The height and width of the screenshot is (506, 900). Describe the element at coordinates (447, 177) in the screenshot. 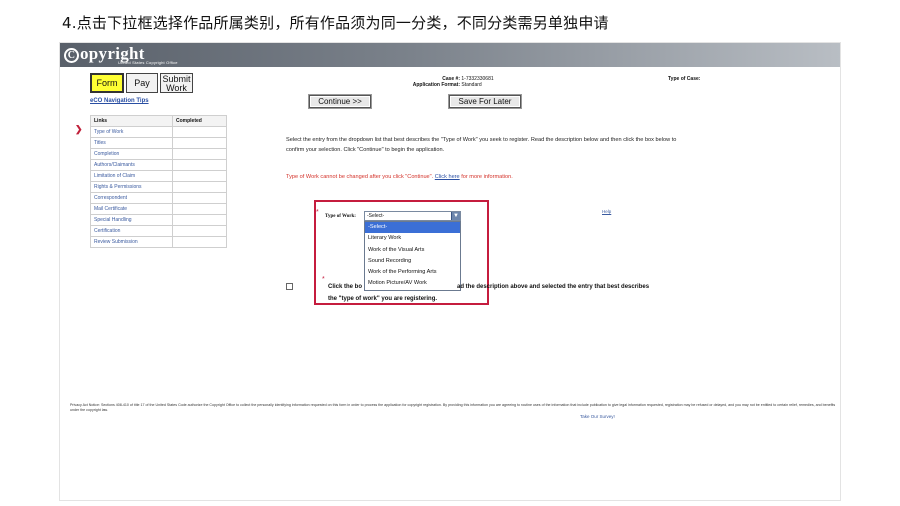

I see `click-here-link: Click here` at that location.